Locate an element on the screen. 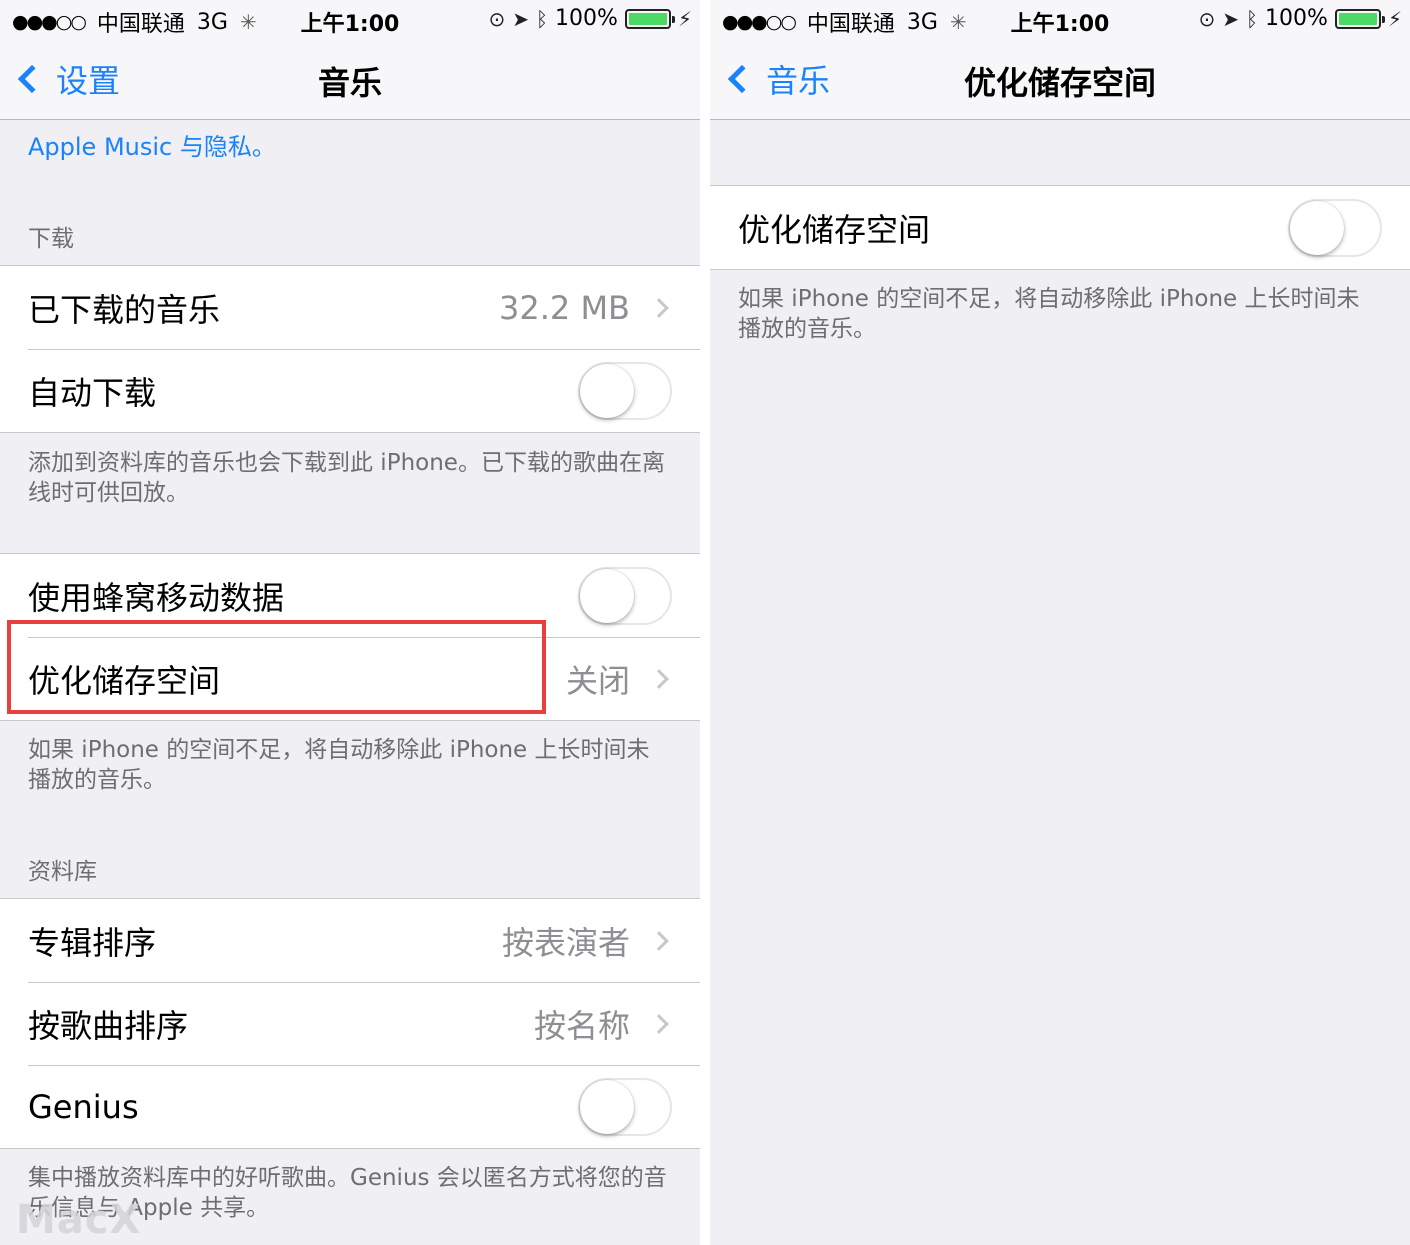  song-sort-row: 按歌曲排序 按名称 is located at coordinates (350, 1023).